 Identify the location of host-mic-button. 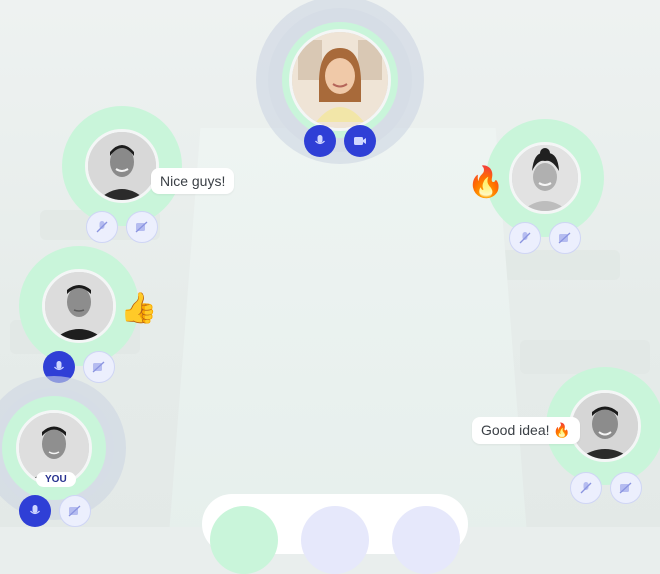
(320, 141).